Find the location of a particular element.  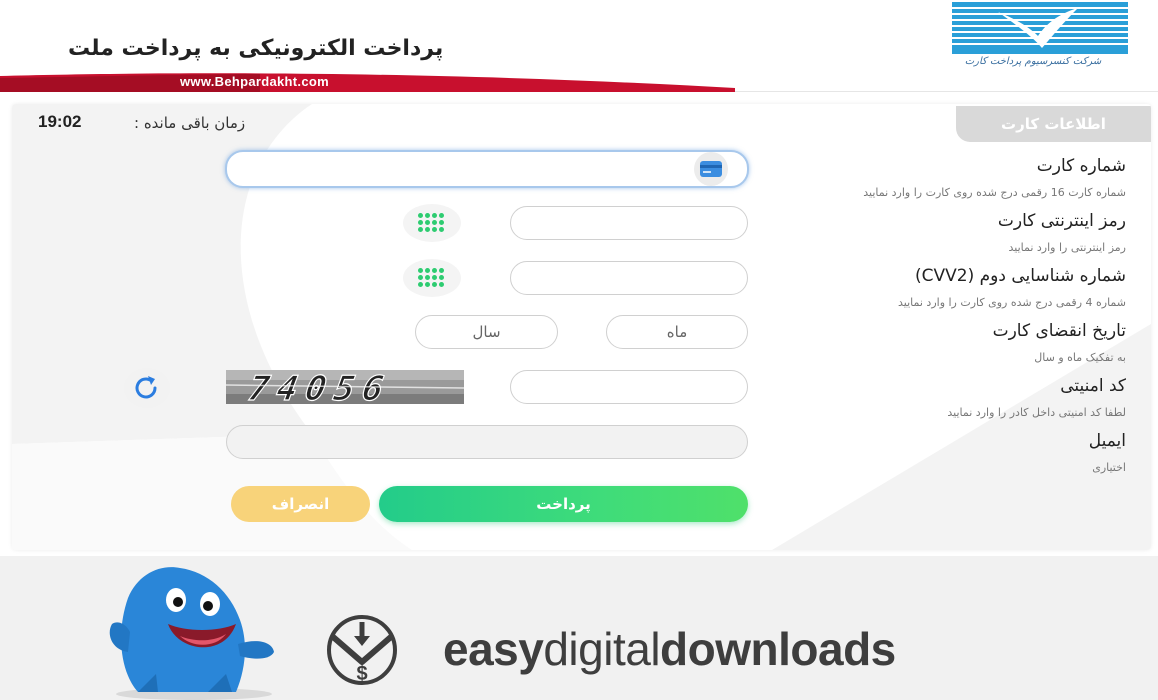

refresh-captcha-button is located at coordinates (147, 388).